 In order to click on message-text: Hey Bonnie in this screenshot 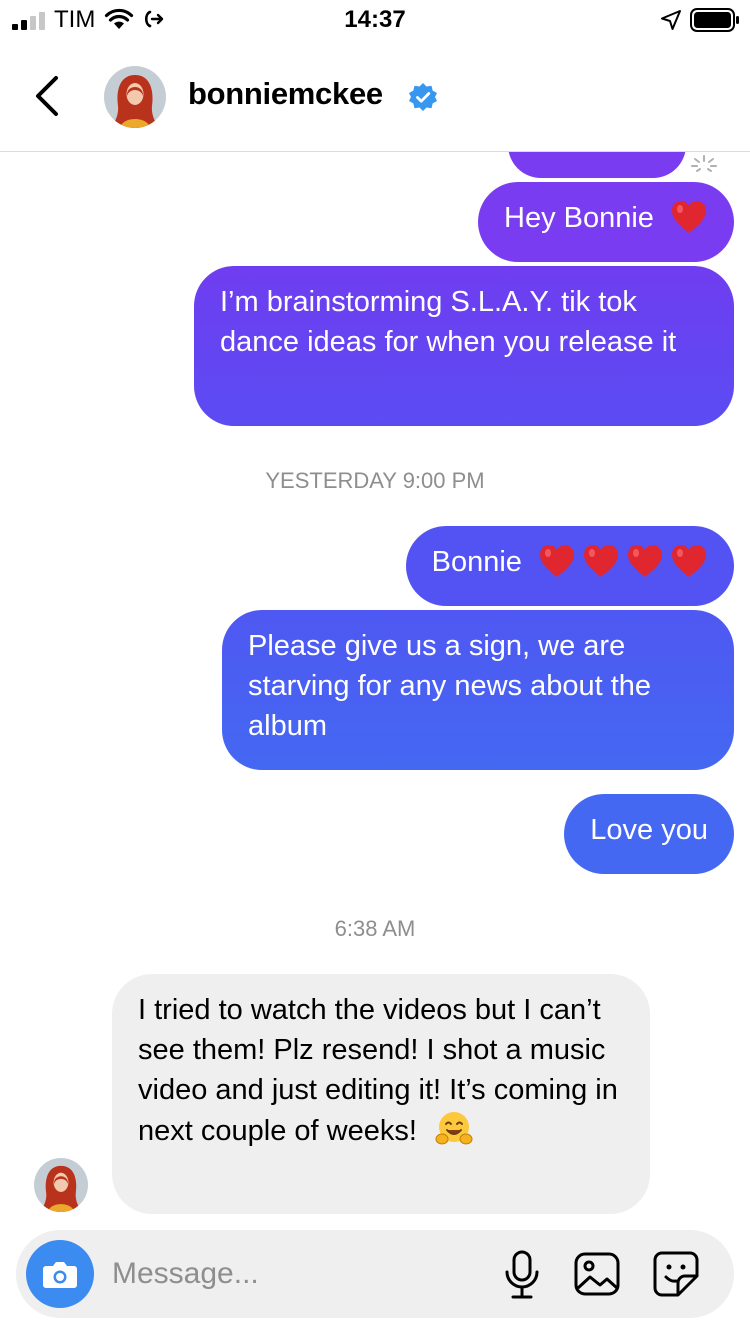, I will do `click(579, 218)`.